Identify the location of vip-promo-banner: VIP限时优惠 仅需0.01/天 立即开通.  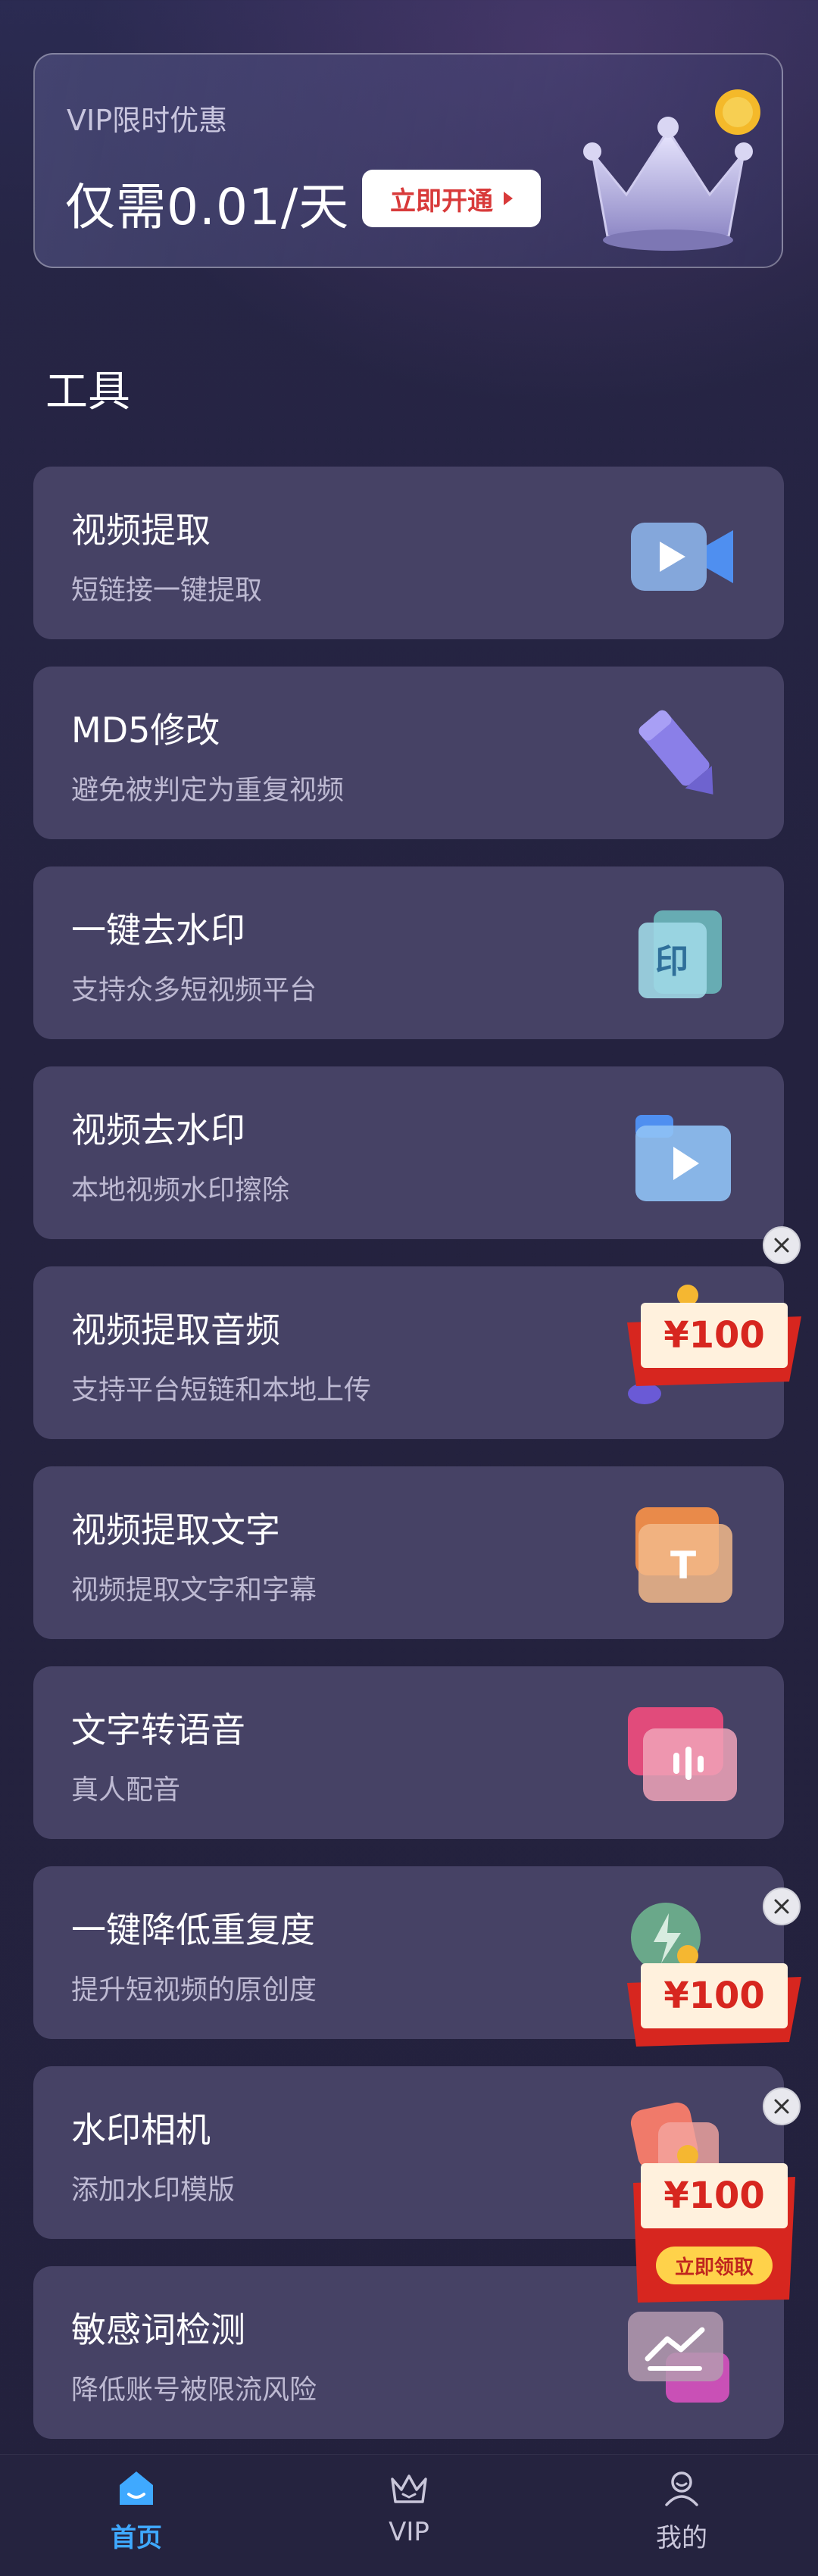
(408, 161).